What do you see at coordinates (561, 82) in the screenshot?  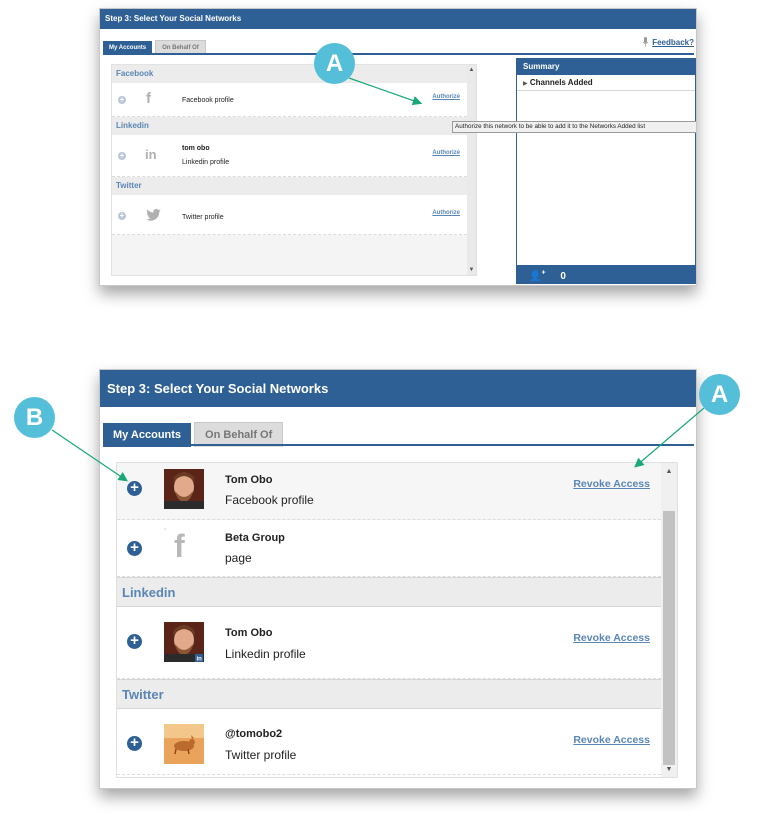 I see `channels-added-label: Channels Added` at bounding box center [561, 82].